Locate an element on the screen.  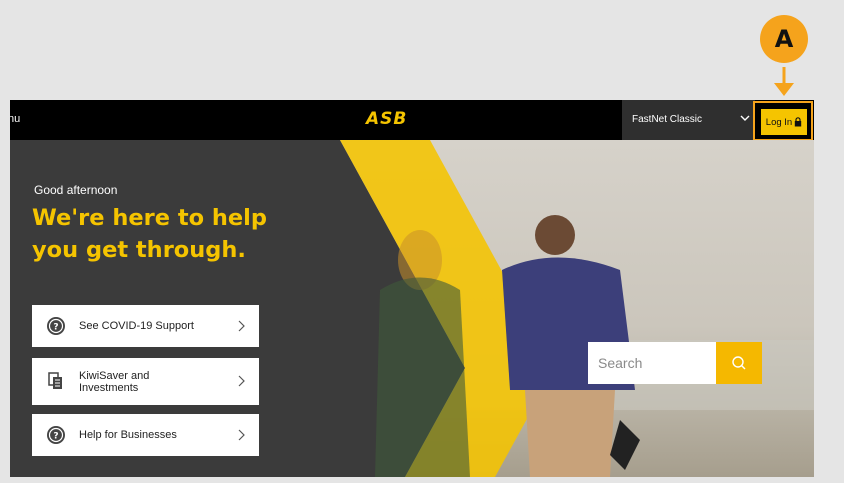
top-nav-bar: nu ASB FastNet Classic Log In is located at coordinates (412, 120).